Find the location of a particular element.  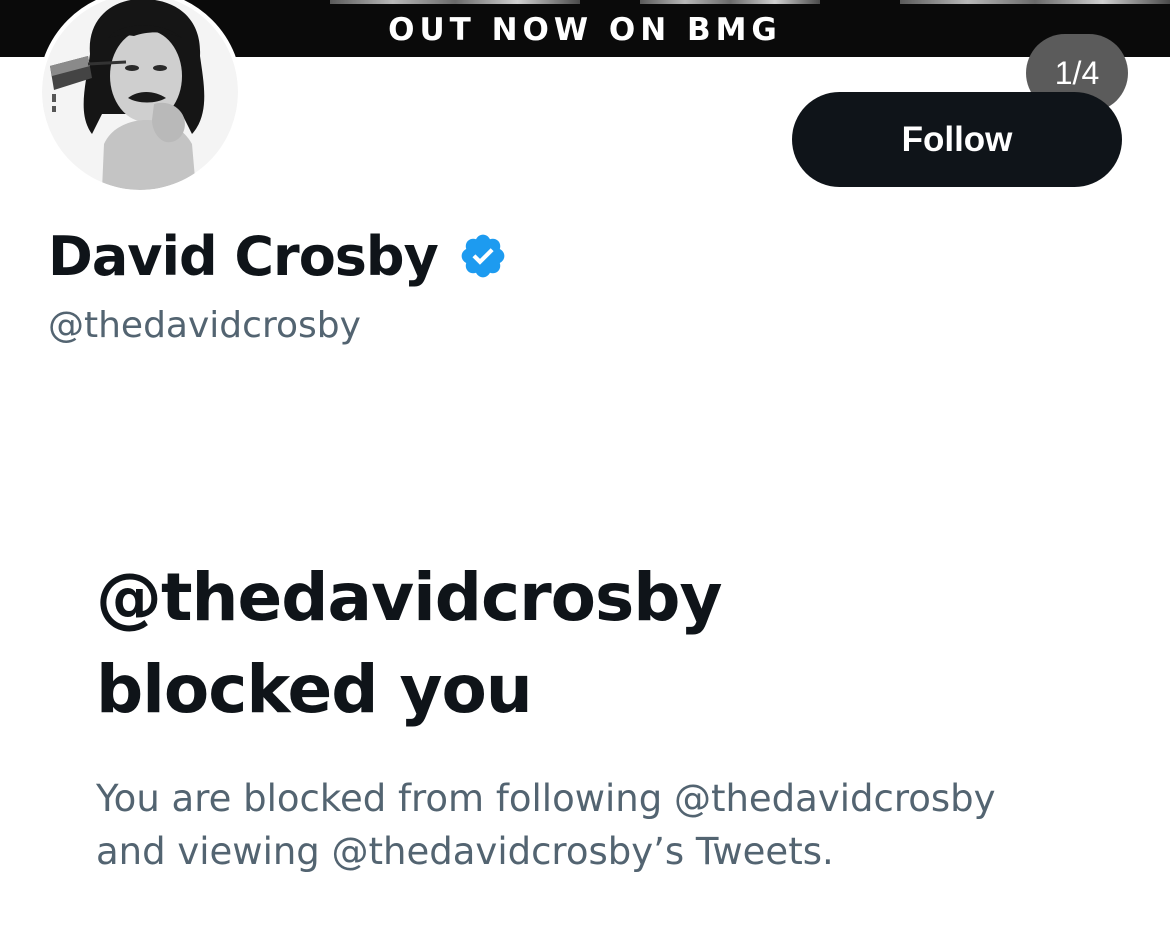

verified-badge-icon is located at coordinates (483, 256).